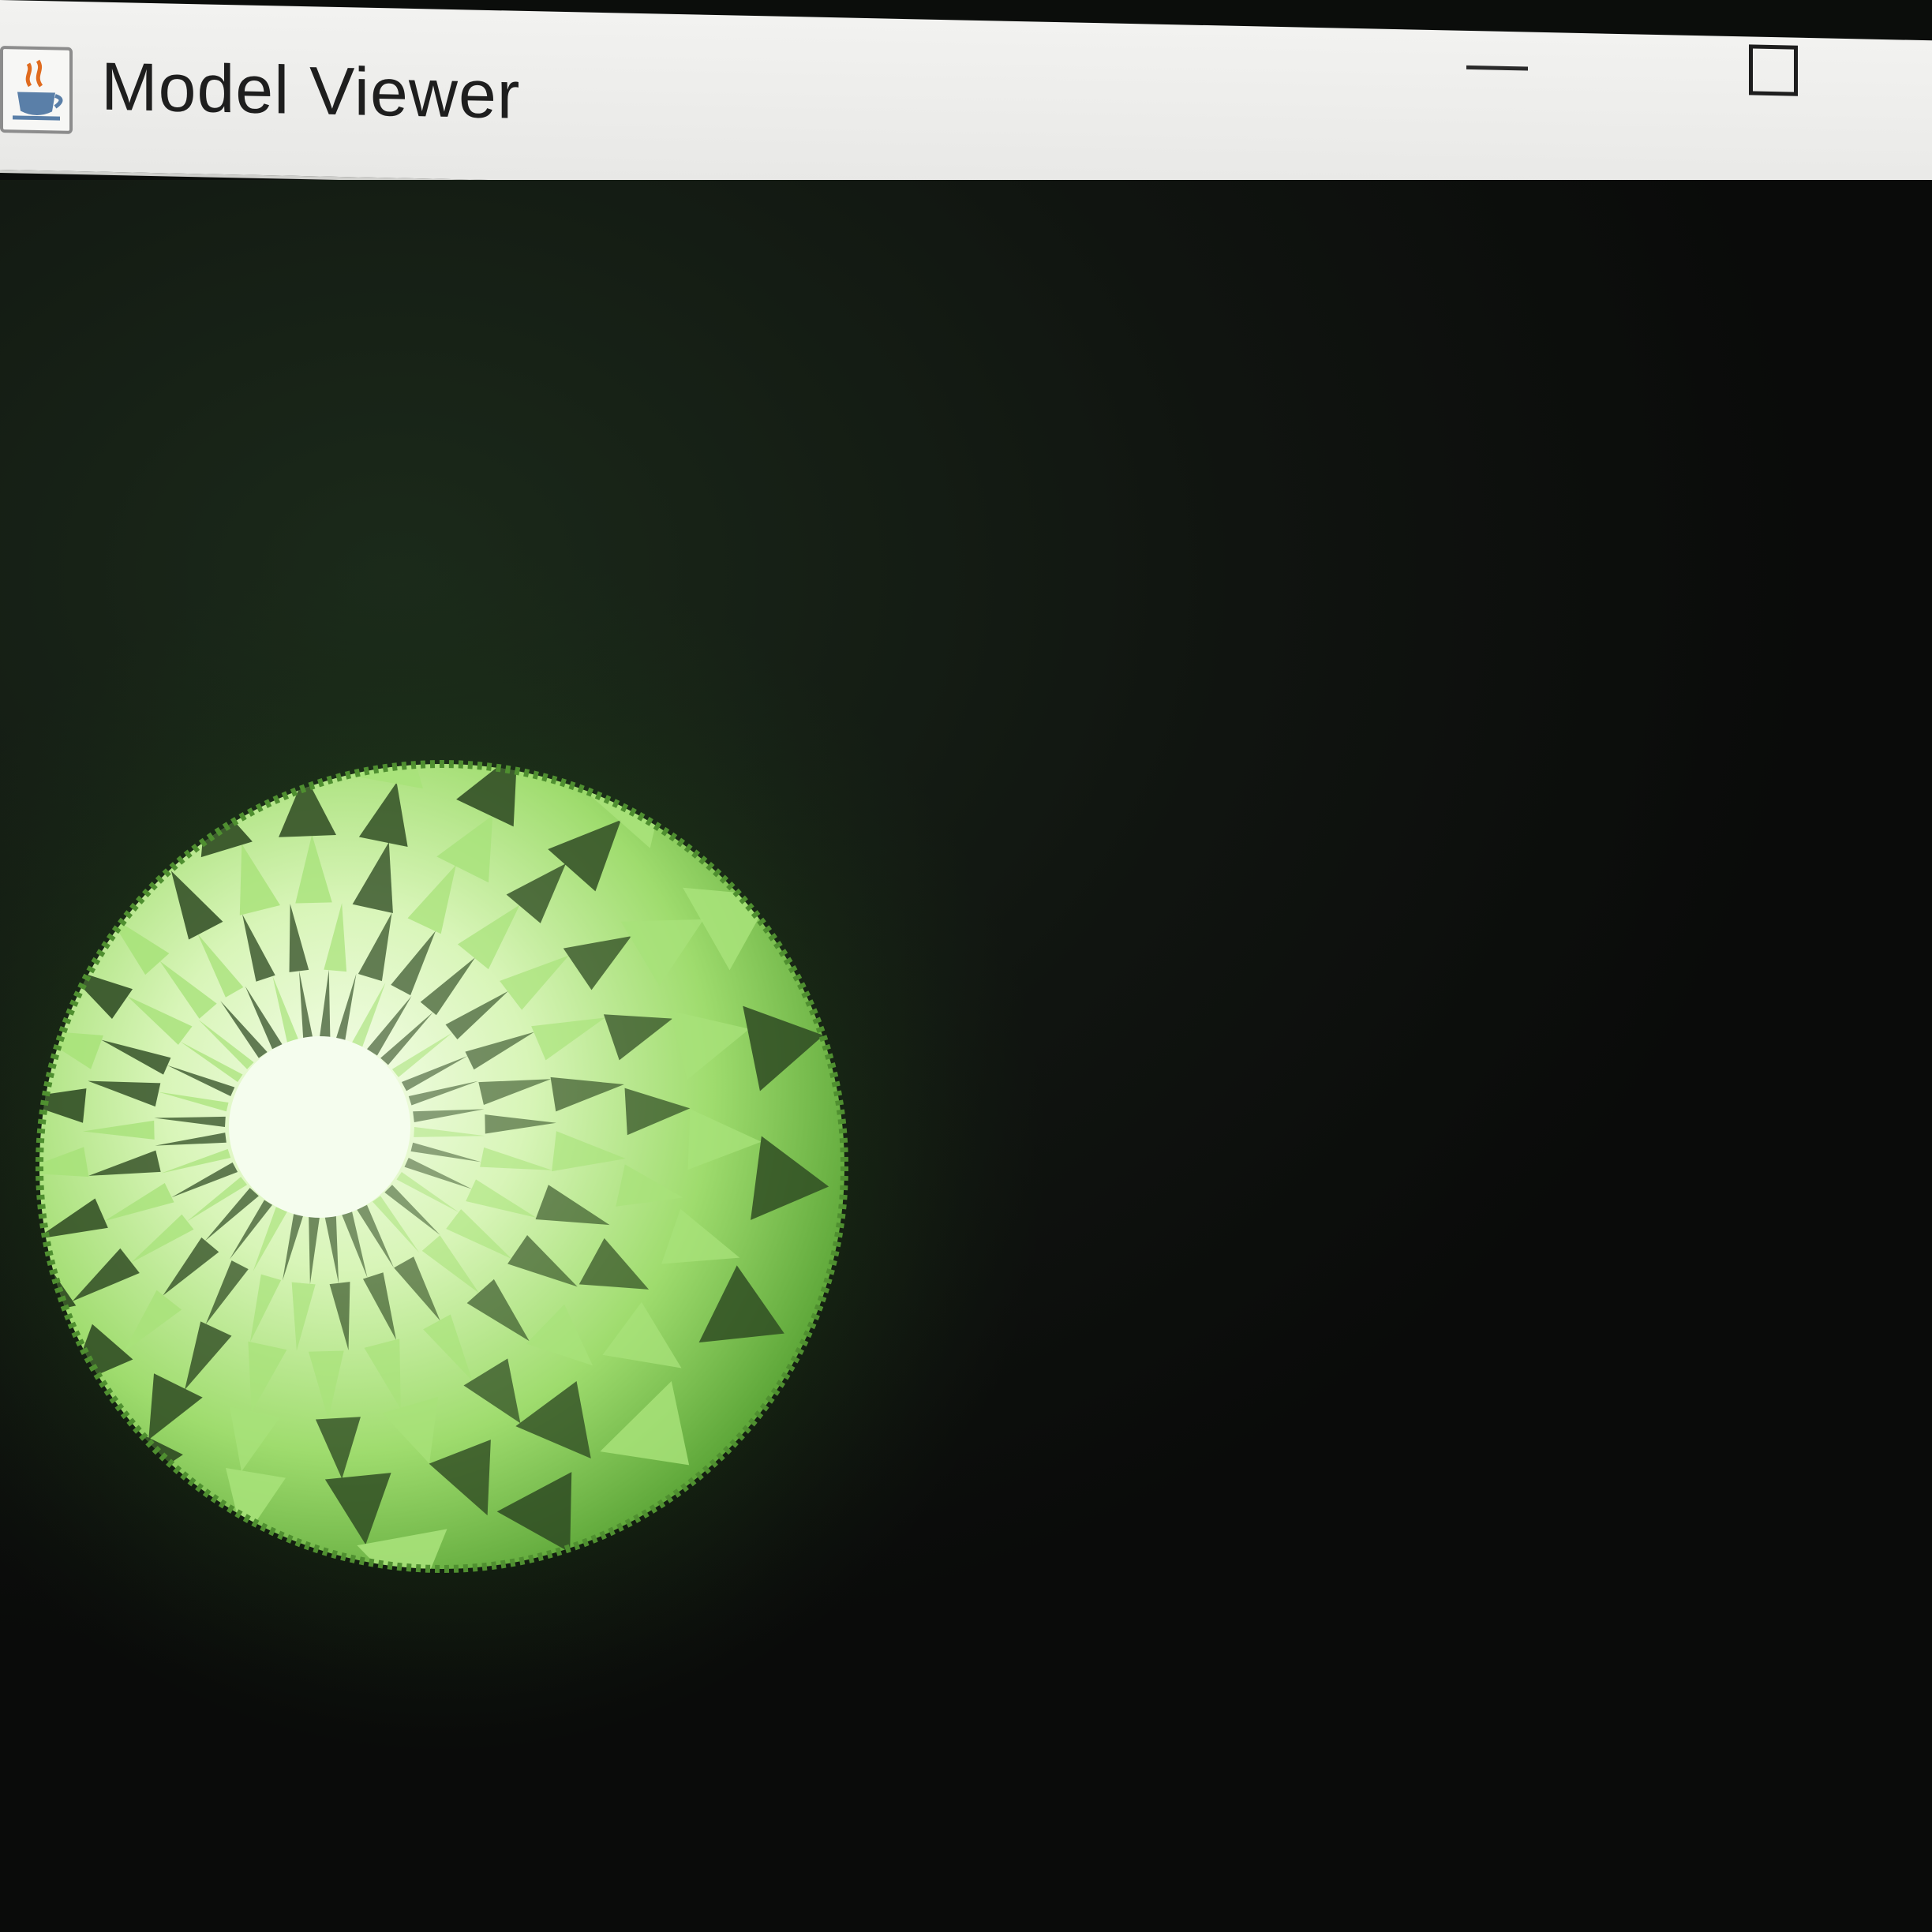 The image size is (1932, 1932). I want to click on maximize-button, so click(1779, 80).